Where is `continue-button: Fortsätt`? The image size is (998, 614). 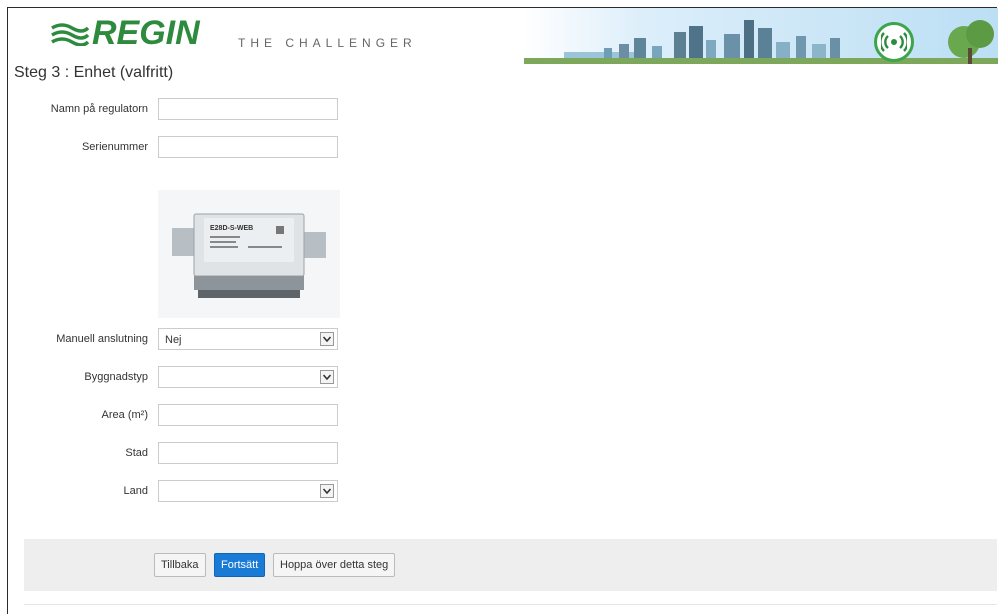 continue-button: Fortsätt is located at coordinates (240, 565).